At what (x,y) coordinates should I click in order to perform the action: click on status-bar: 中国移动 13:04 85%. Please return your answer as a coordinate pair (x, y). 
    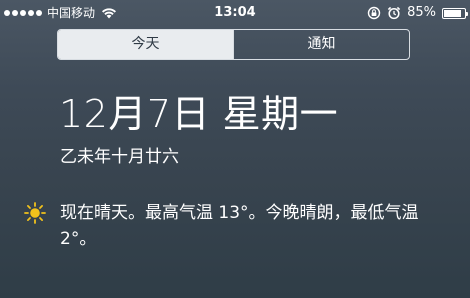
    Looking at the image, I should click on (235, 13).